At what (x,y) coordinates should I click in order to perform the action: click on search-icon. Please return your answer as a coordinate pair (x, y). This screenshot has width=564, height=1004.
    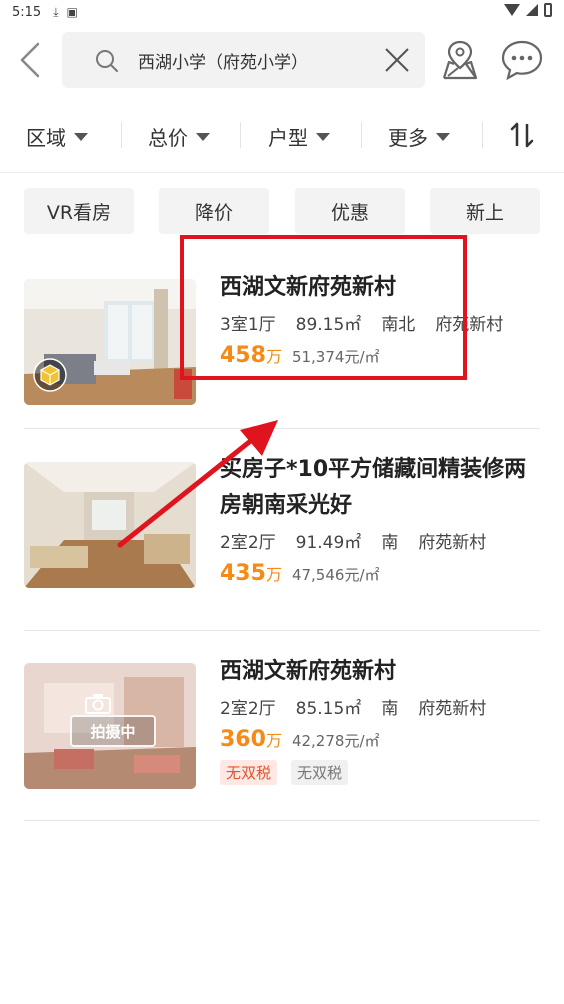
    Looking at the image, I should click on (107, 61).